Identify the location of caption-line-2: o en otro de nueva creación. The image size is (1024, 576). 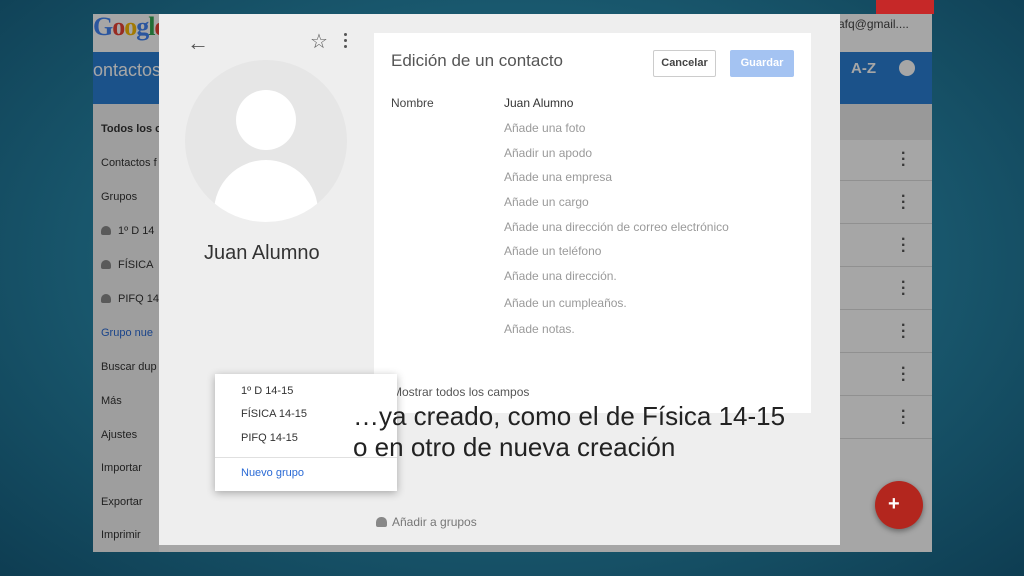
(514, 447).